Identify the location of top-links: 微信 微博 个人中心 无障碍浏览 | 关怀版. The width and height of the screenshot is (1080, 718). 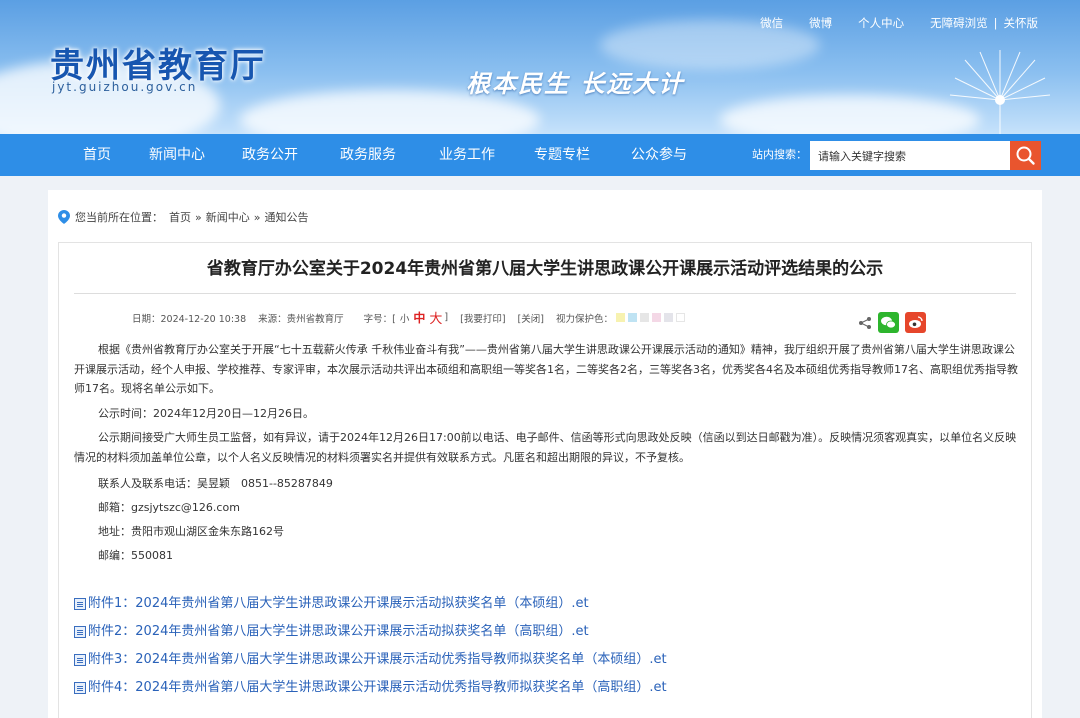
(886, 23).